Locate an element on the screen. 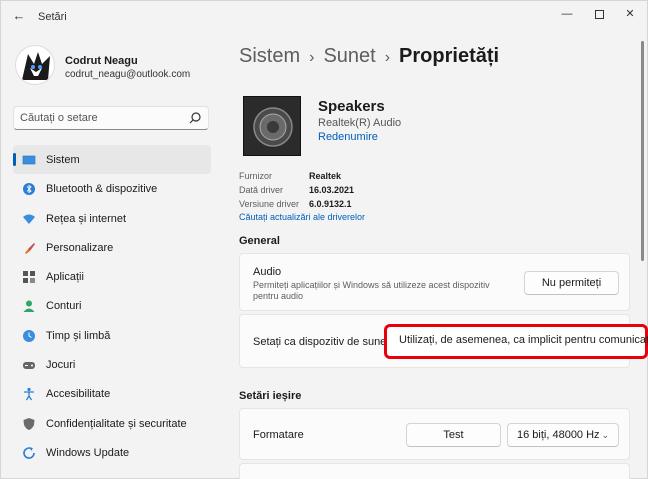 This screenshot has width=648, height=479. monitor-icon is located at coordinates (29, 160).